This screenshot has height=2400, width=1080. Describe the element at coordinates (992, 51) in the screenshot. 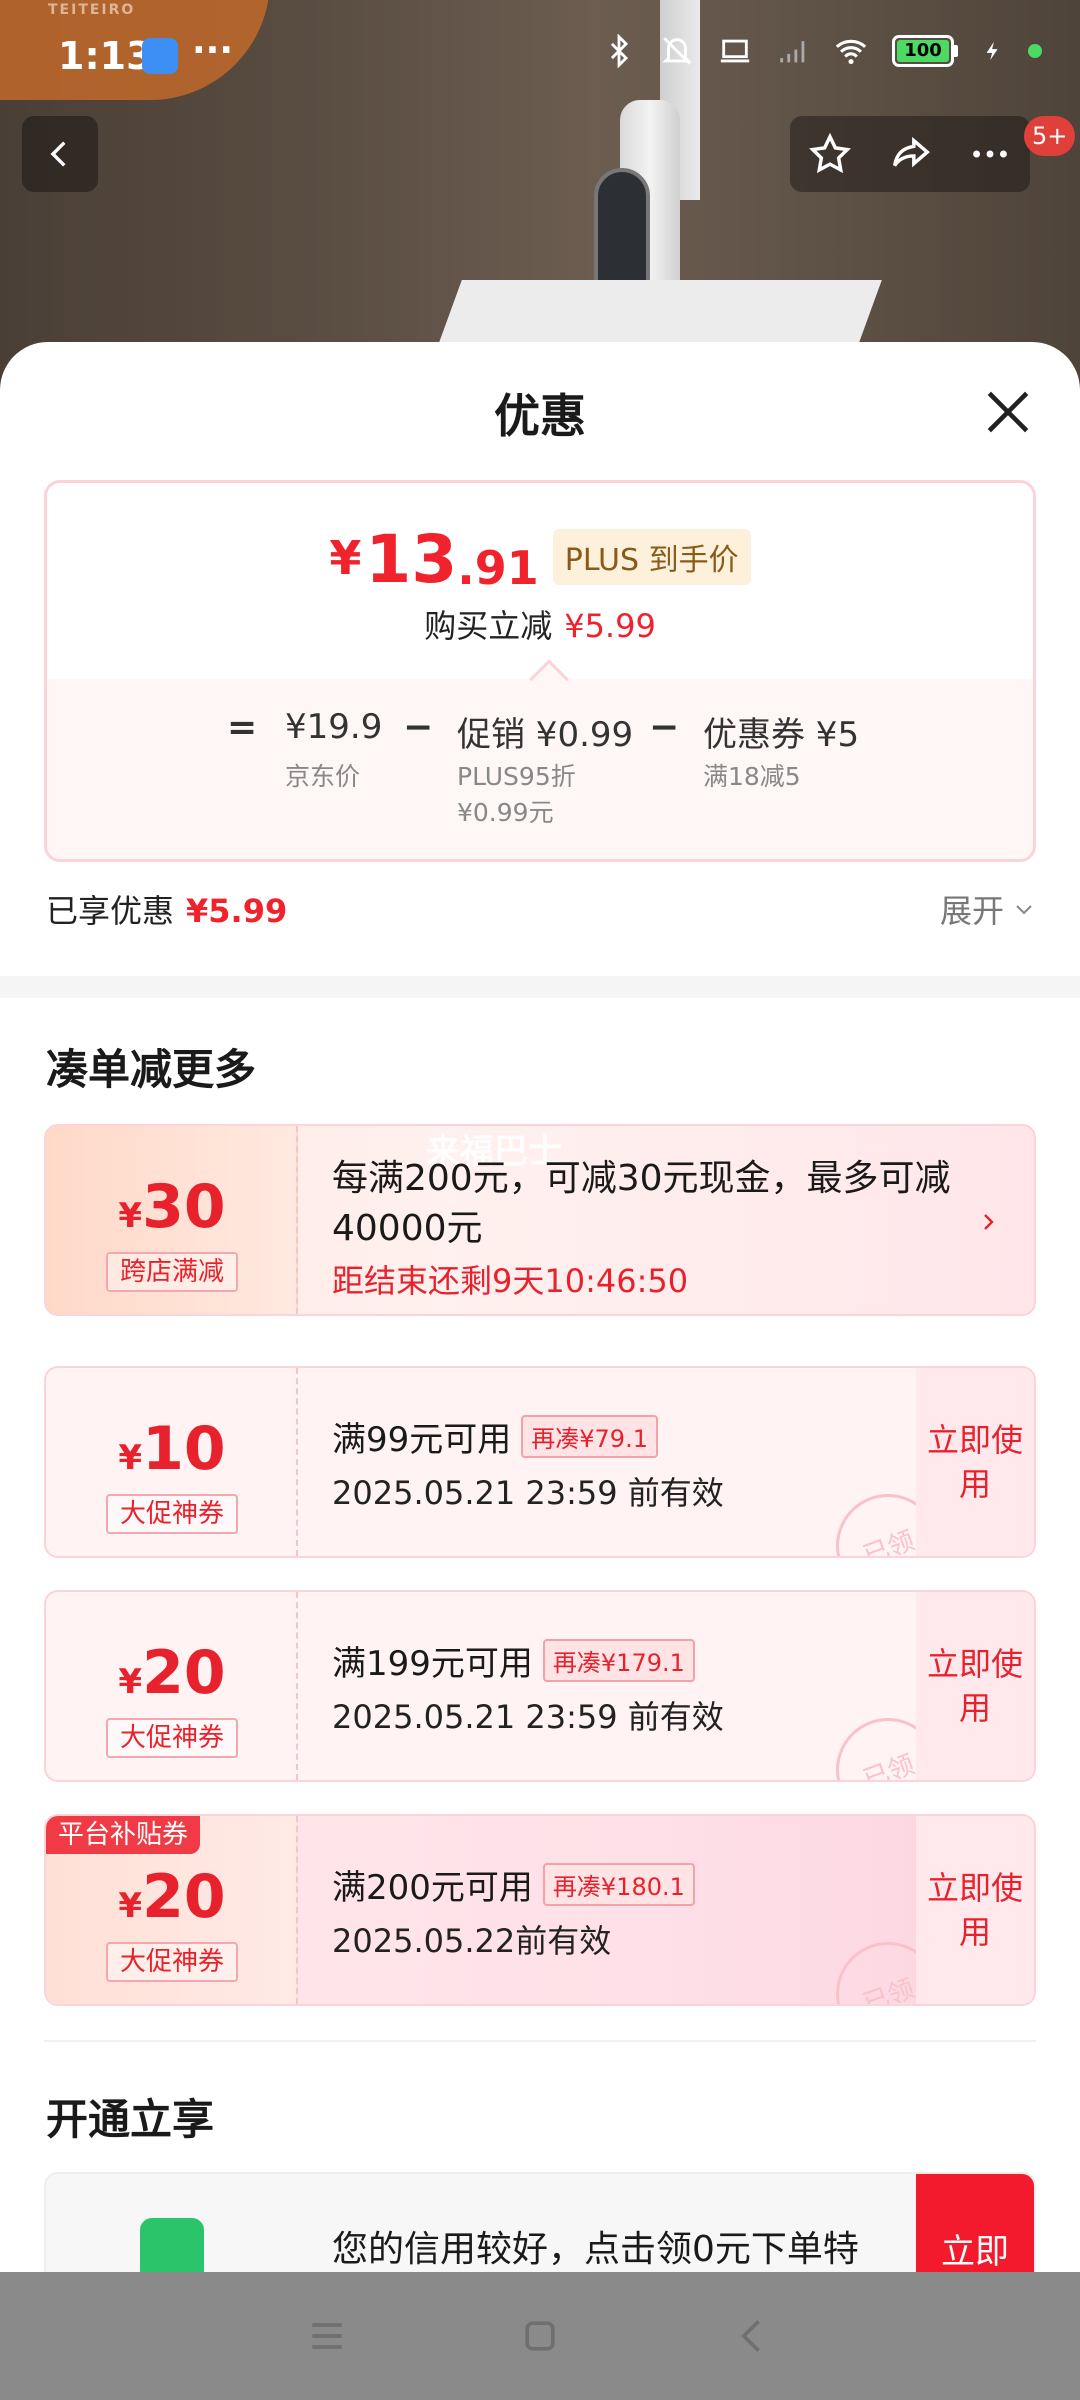

I see `charging-icon` at that location.